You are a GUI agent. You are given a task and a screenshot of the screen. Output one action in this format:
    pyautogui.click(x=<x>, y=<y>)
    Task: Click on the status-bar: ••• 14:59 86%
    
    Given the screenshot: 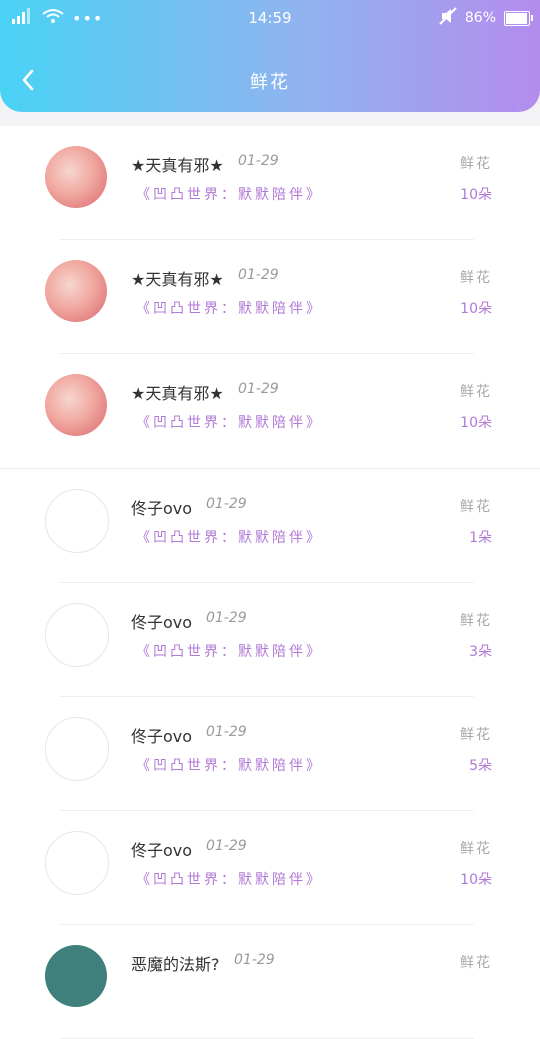 What is the action you would take?
    pyautogui.click(x=270, y=18)
    